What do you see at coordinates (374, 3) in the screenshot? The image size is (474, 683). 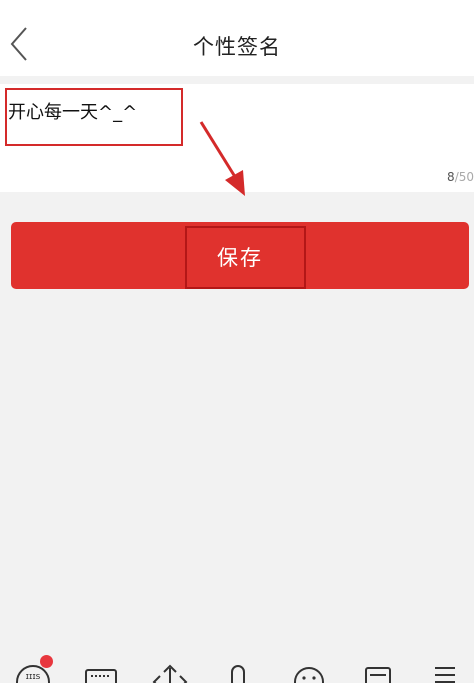 I see `status-icons-right` at bounding box center [374, 3].